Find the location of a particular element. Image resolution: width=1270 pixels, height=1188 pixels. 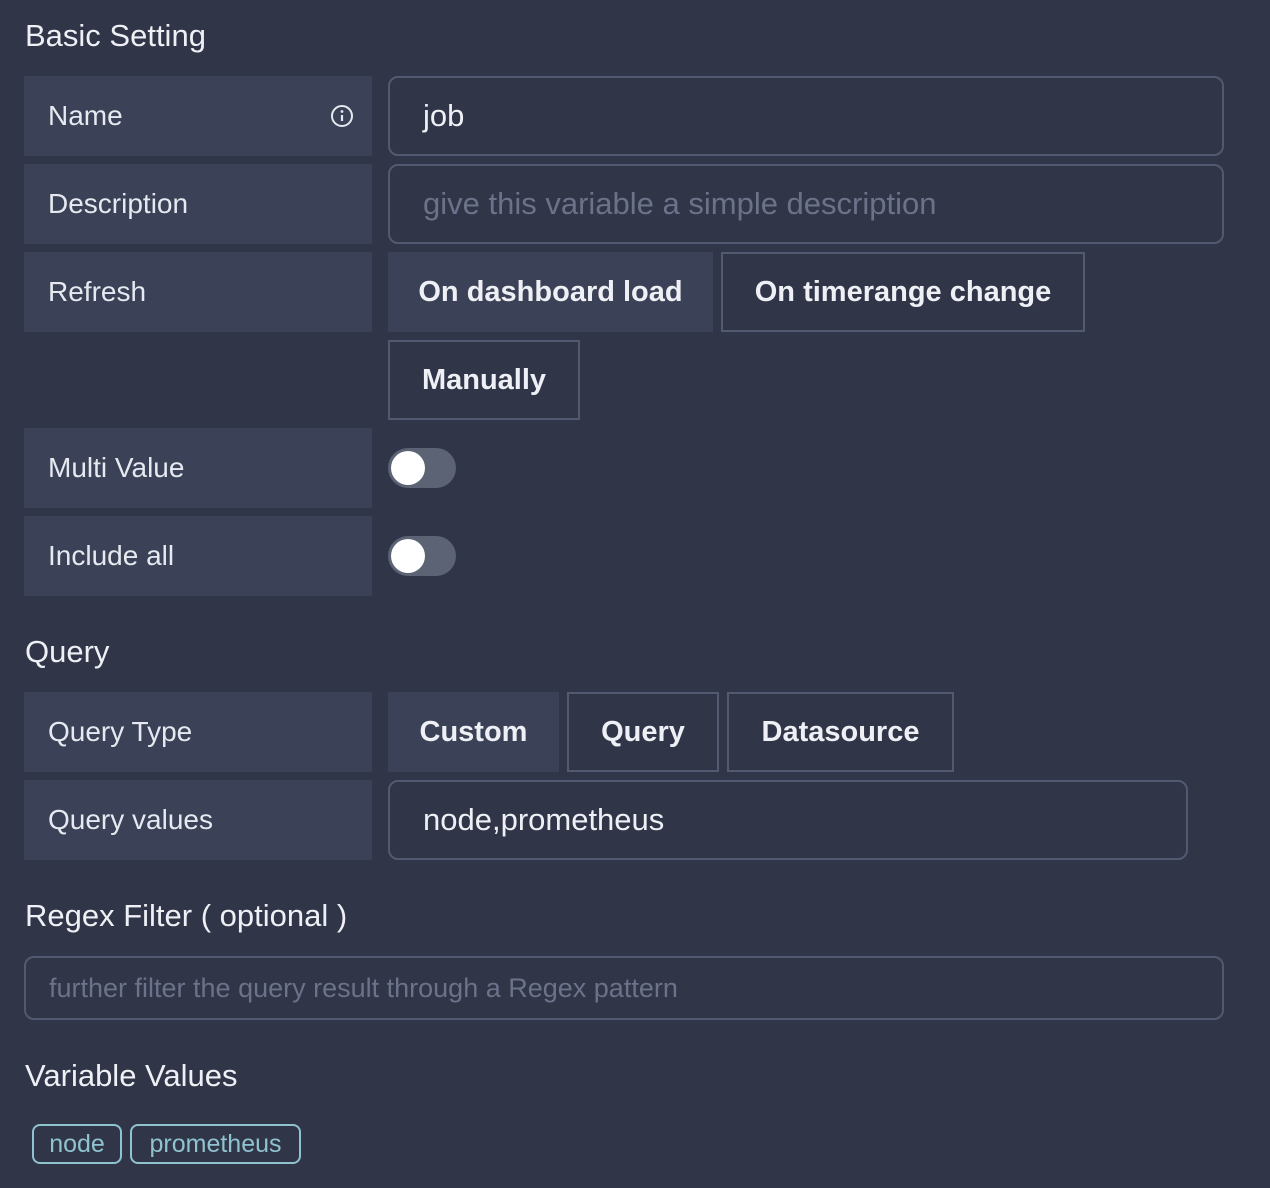

query-values-label: Query values is located at coordinates (198, 820).